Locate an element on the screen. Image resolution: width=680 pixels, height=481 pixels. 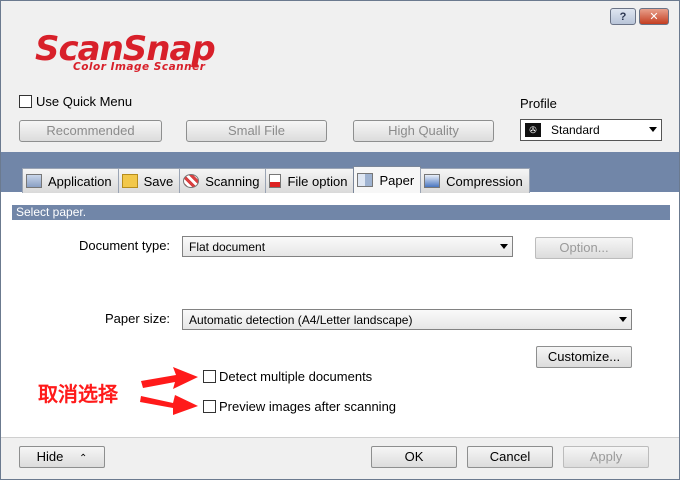
hide-button: Hide ⌃ is located at coordinates (62, 457).